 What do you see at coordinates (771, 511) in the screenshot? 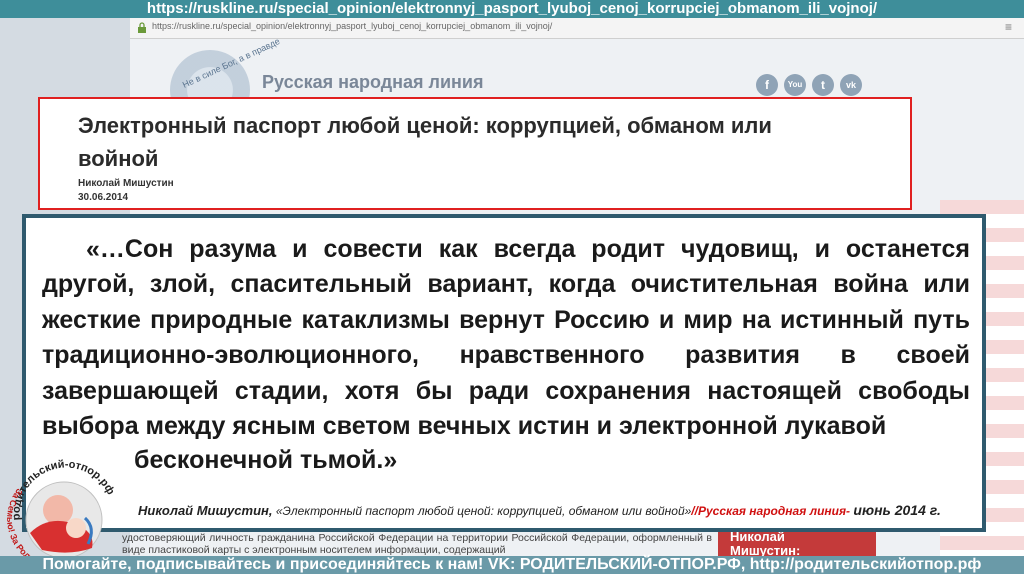
I see `source-site: //Русская народная линия-` at bounding box center [771, 511].